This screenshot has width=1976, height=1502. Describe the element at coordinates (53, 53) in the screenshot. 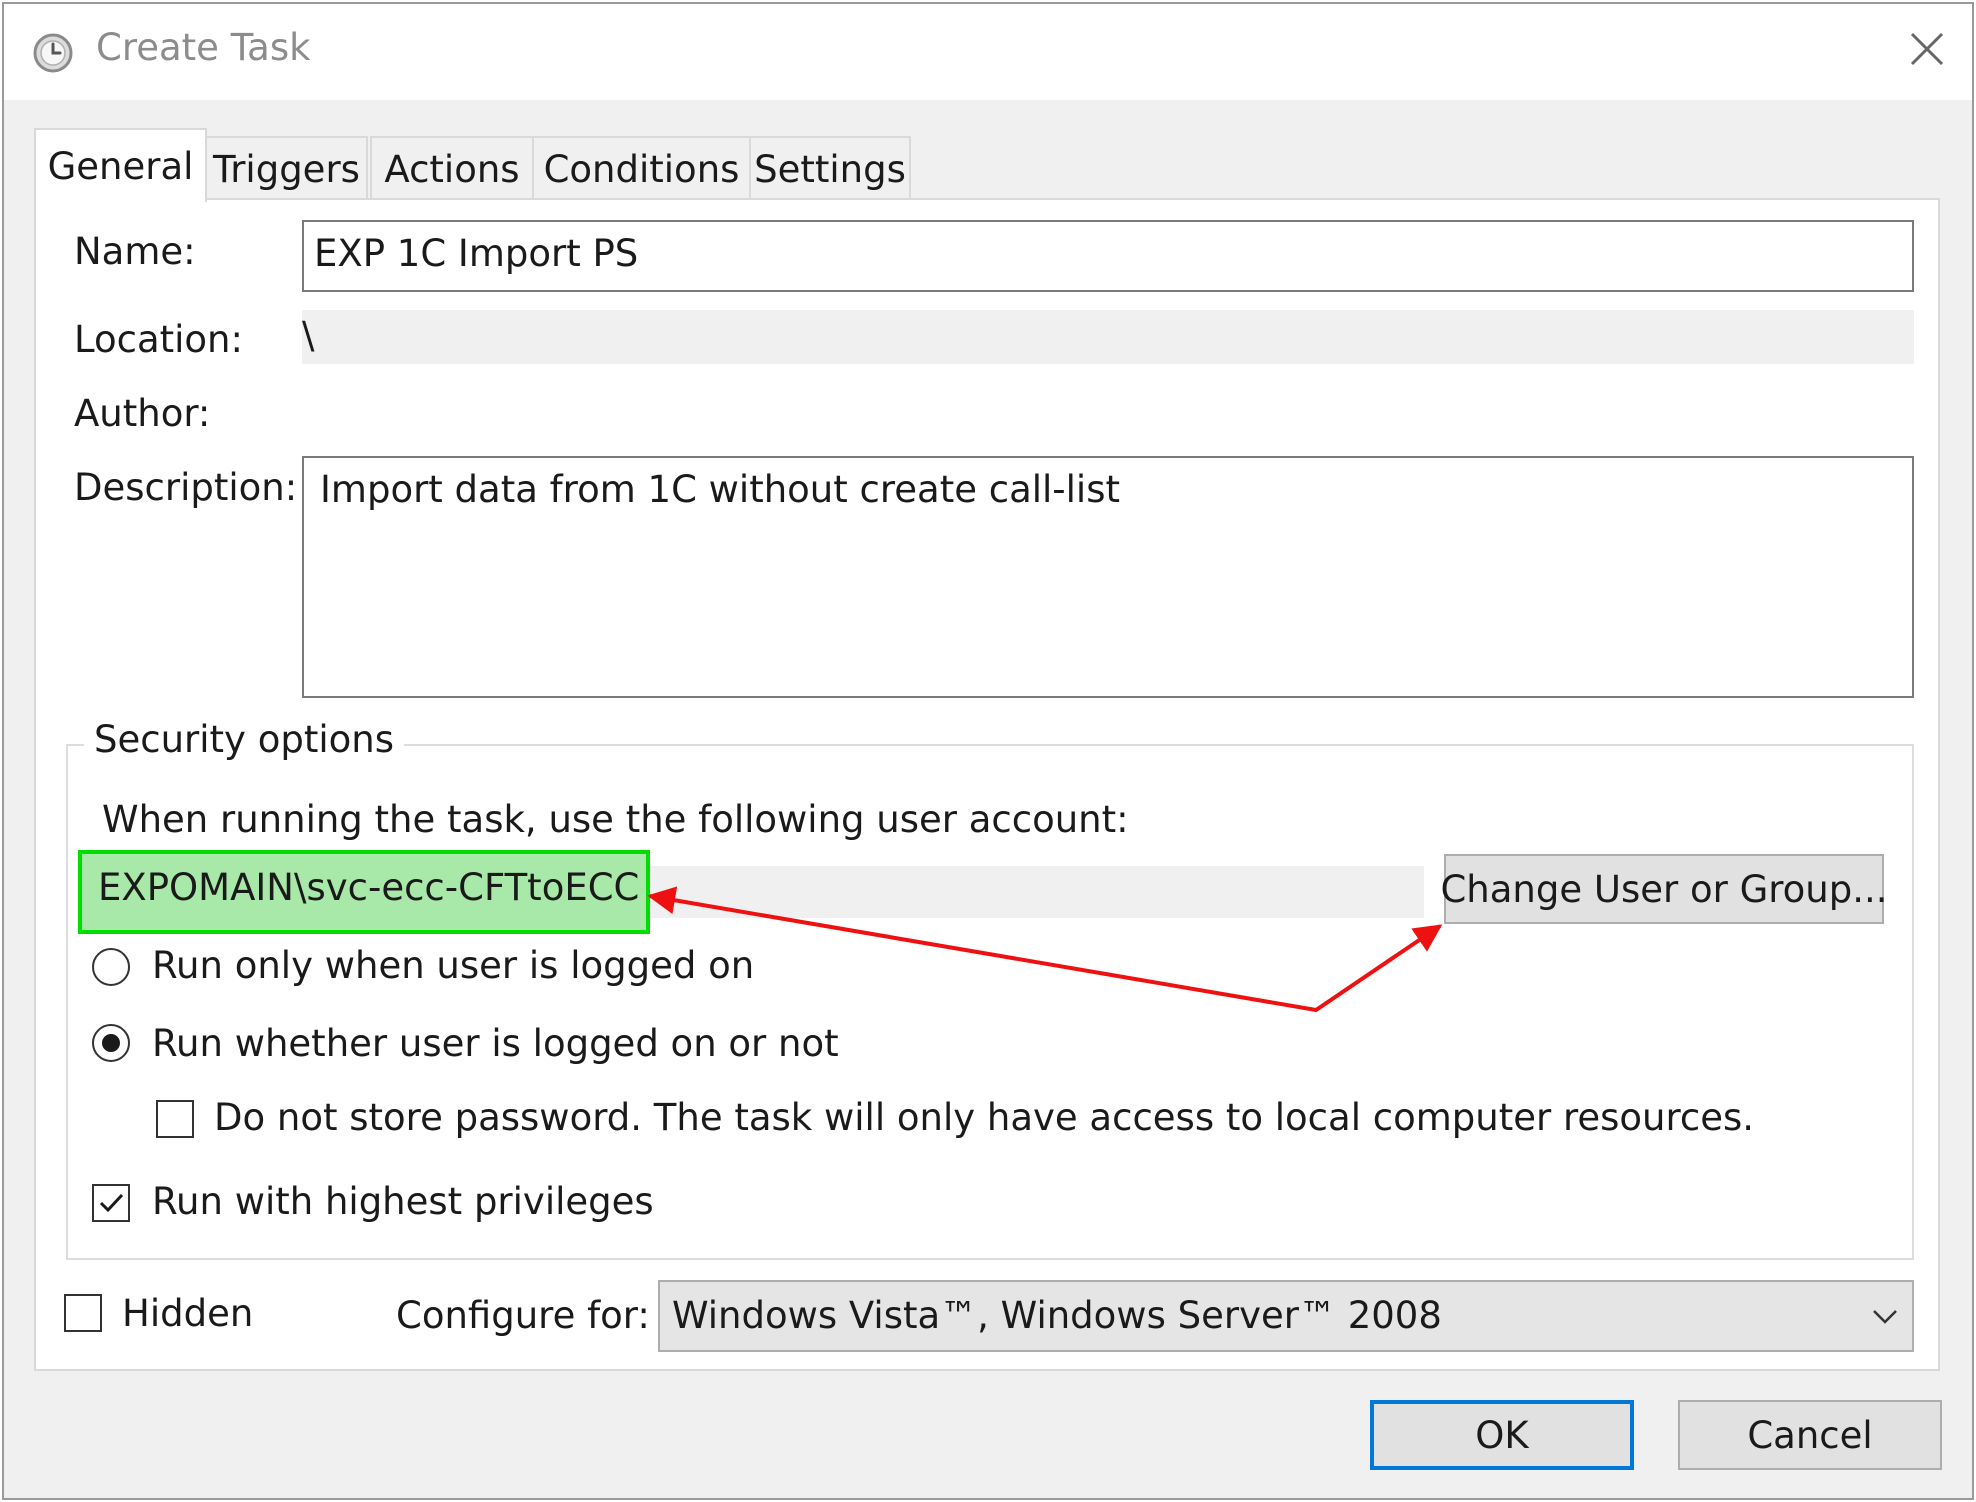

I see `clock-icon` at that location.